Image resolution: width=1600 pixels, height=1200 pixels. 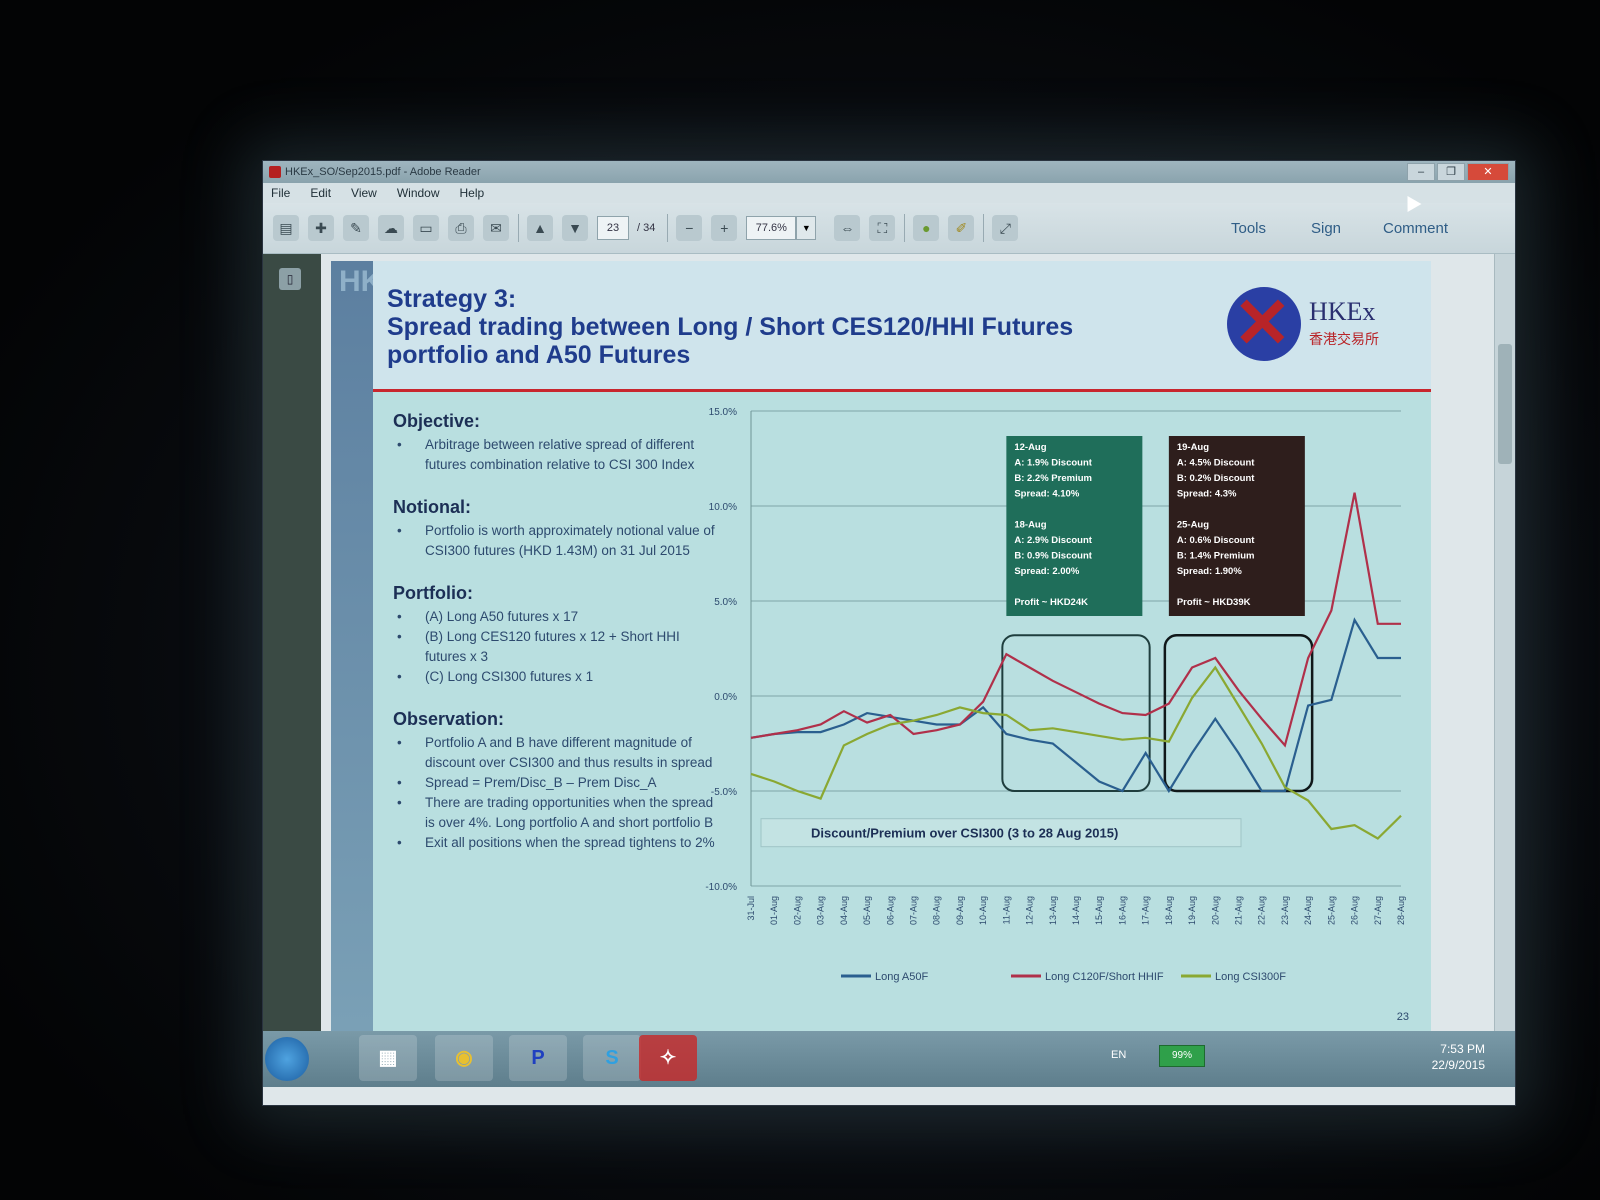 I want to click on page-number-input: 23, so click(x=613, y=228).